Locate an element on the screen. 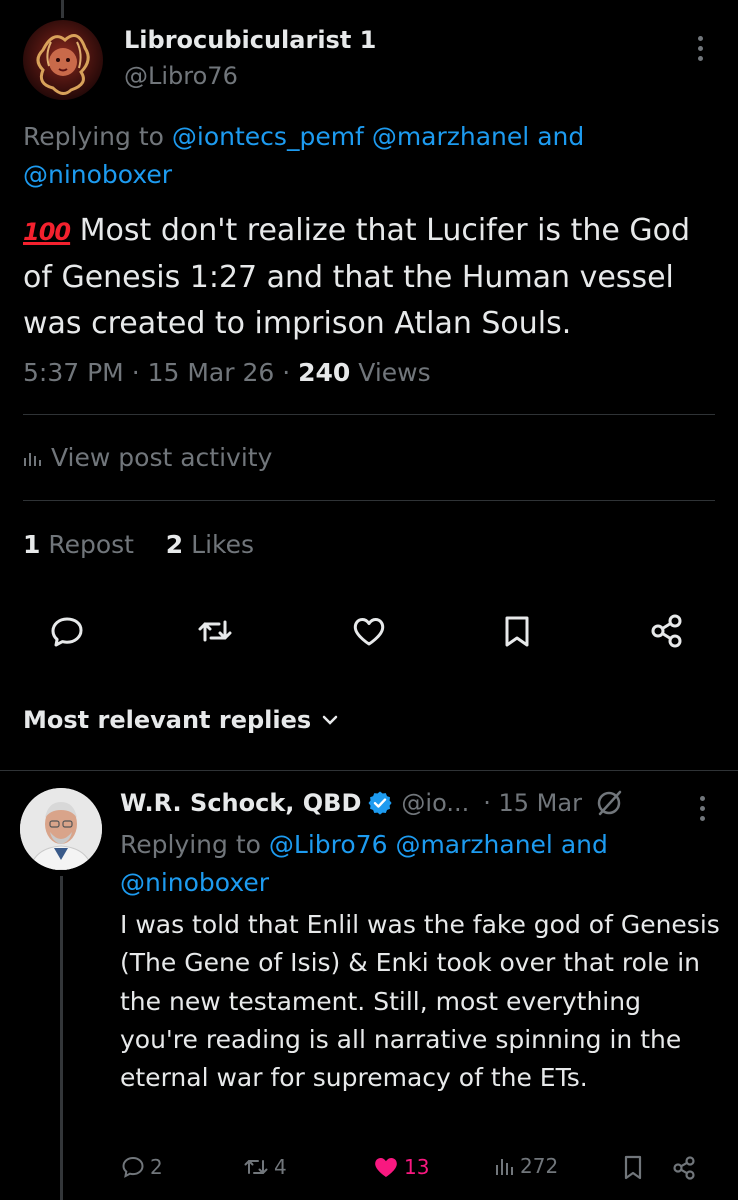  share-button is located at coordinates (684, 1168).